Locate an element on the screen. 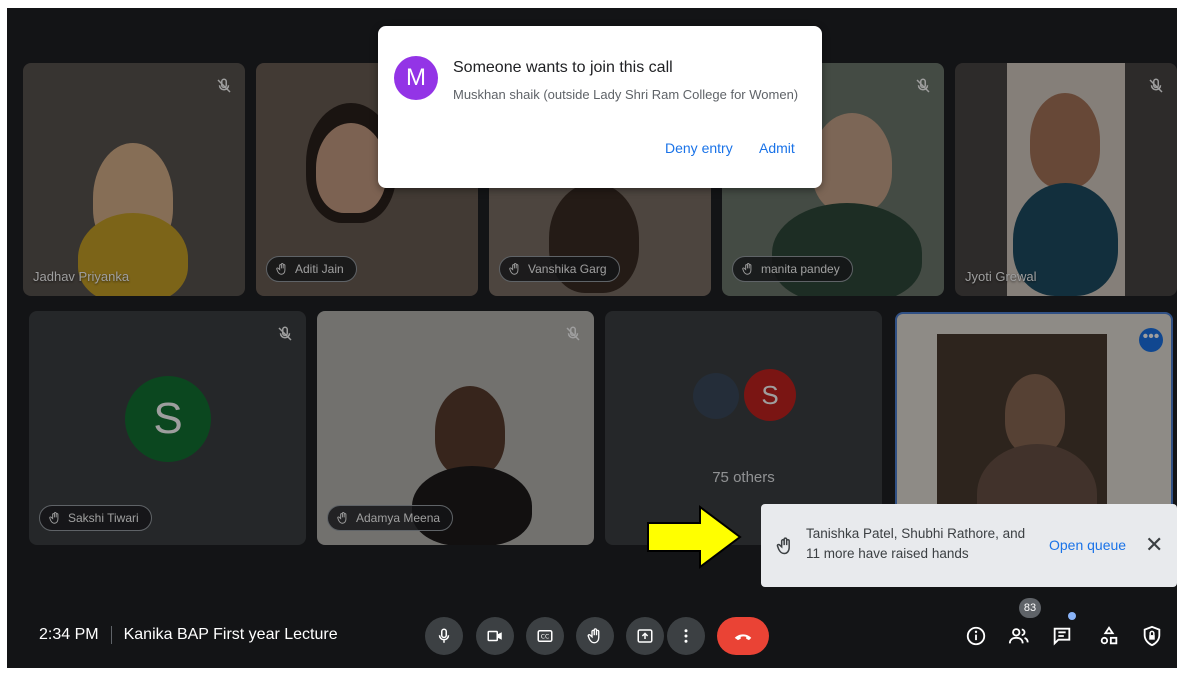 The image size is (1185, 673). meeting-details: 2:34 PM Kanika BAP First year Lecture is located at coordinates (188, 635).